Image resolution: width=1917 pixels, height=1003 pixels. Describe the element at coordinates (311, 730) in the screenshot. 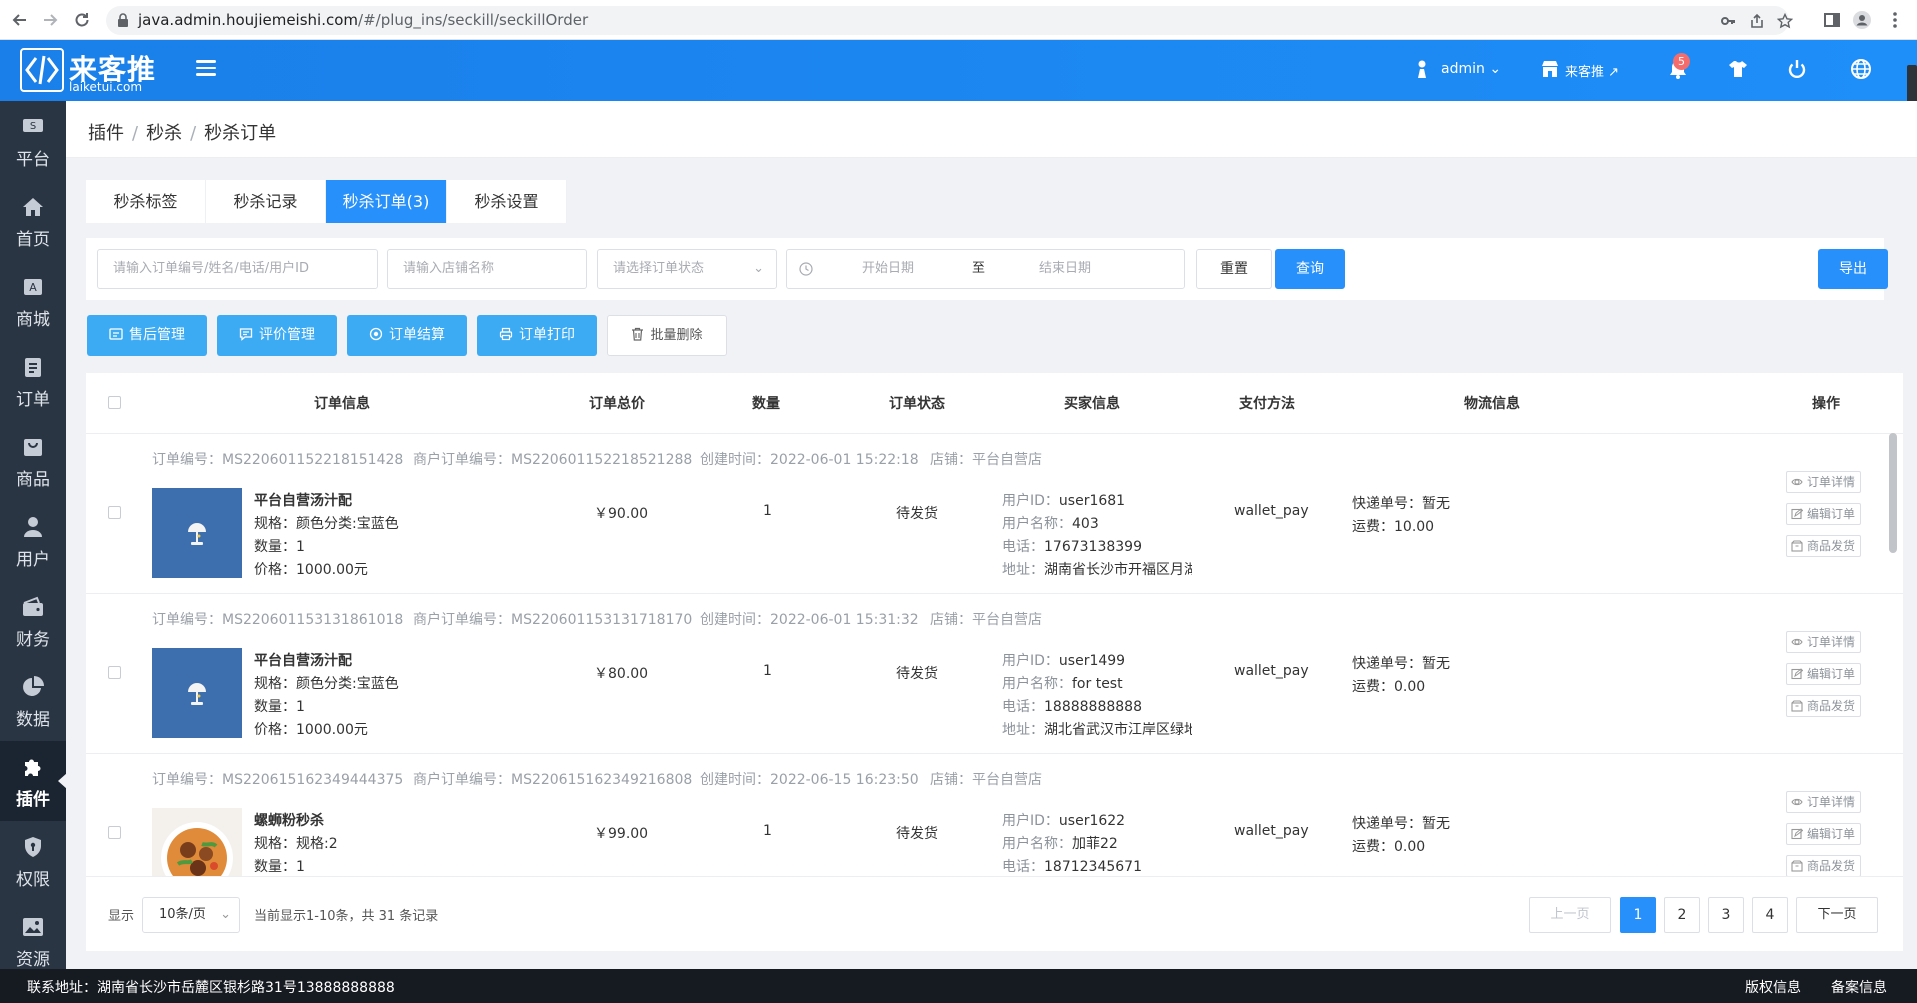

I see `product-price: 价格：1000.00元` at that location.